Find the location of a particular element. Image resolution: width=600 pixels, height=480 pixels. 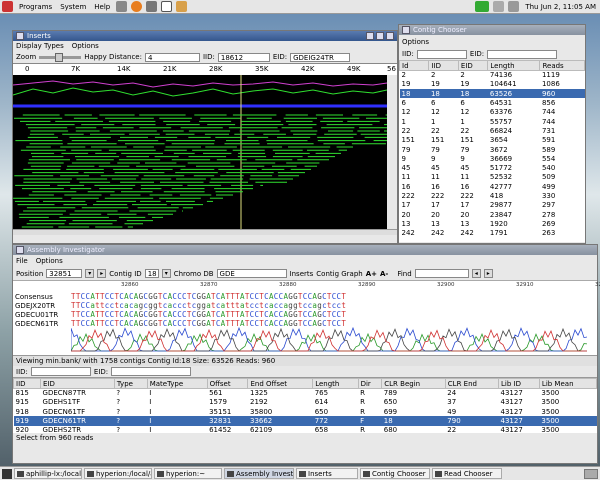

table-row: 22 22 22 66824 731 is located at coordinates (492, 130).